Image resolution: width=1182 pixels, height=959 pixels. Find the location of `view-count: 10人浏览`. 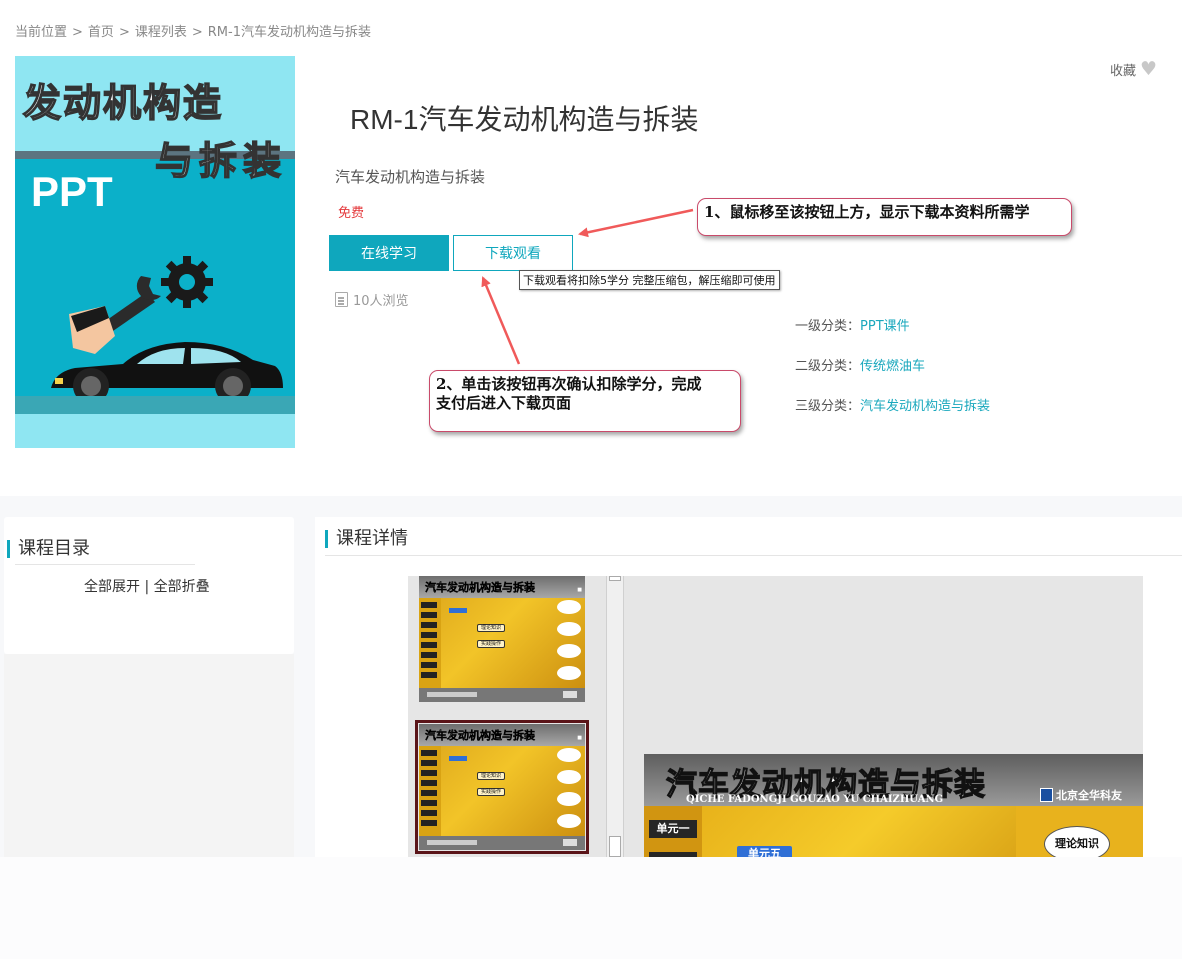

view-count: 10人浏览 is located at coordinates (372, 299).